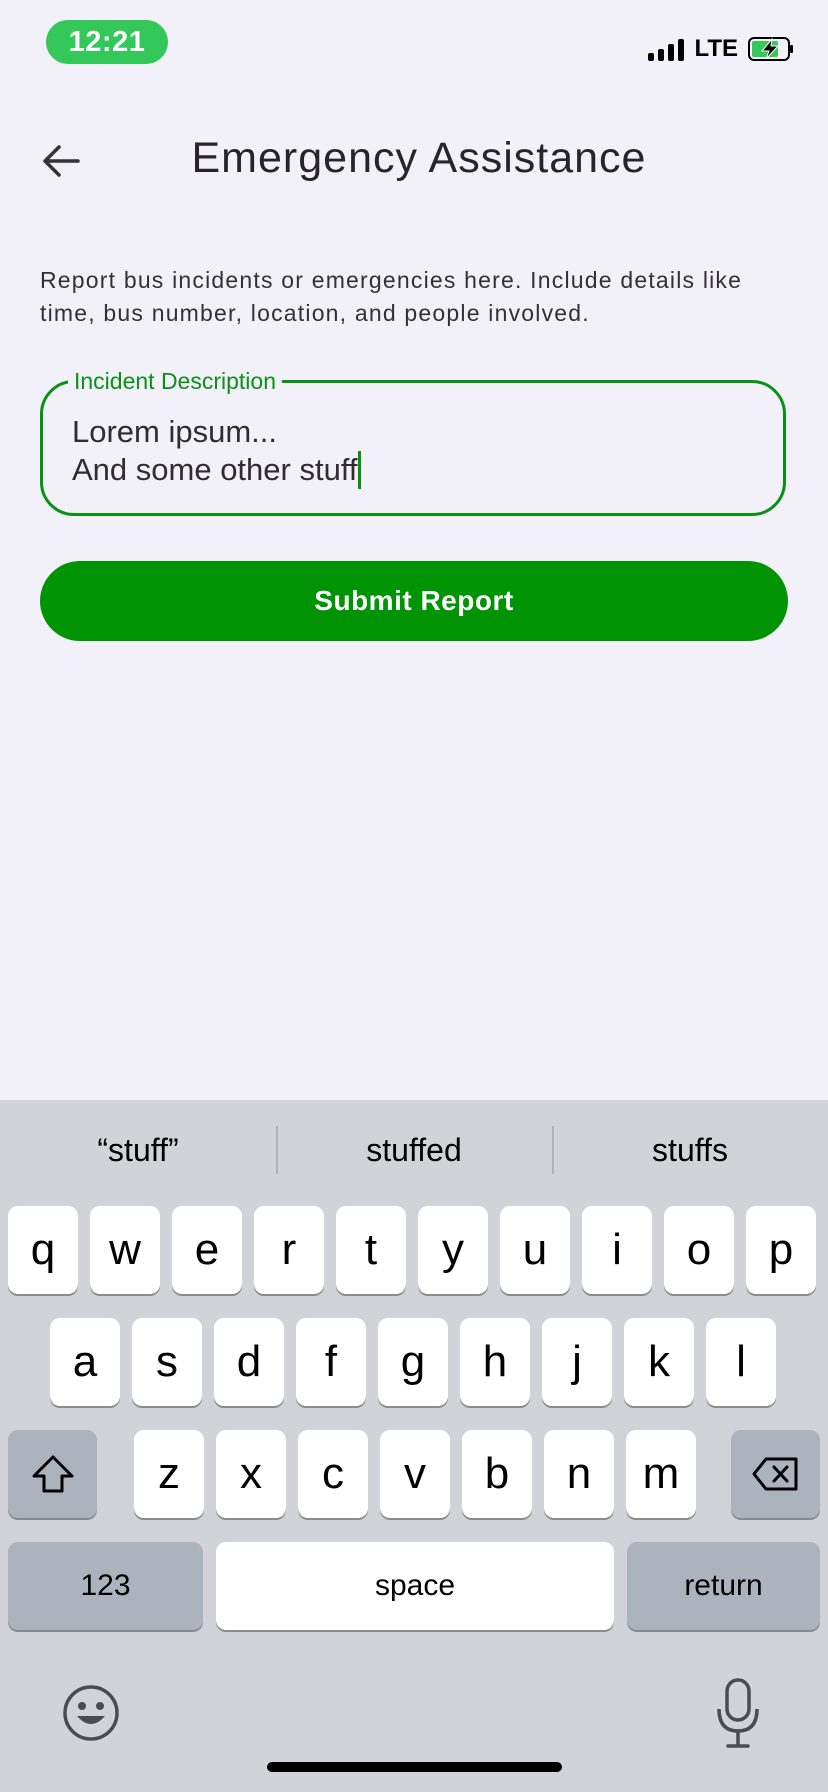  I want to click on key-x: x, so click(251, 1474).